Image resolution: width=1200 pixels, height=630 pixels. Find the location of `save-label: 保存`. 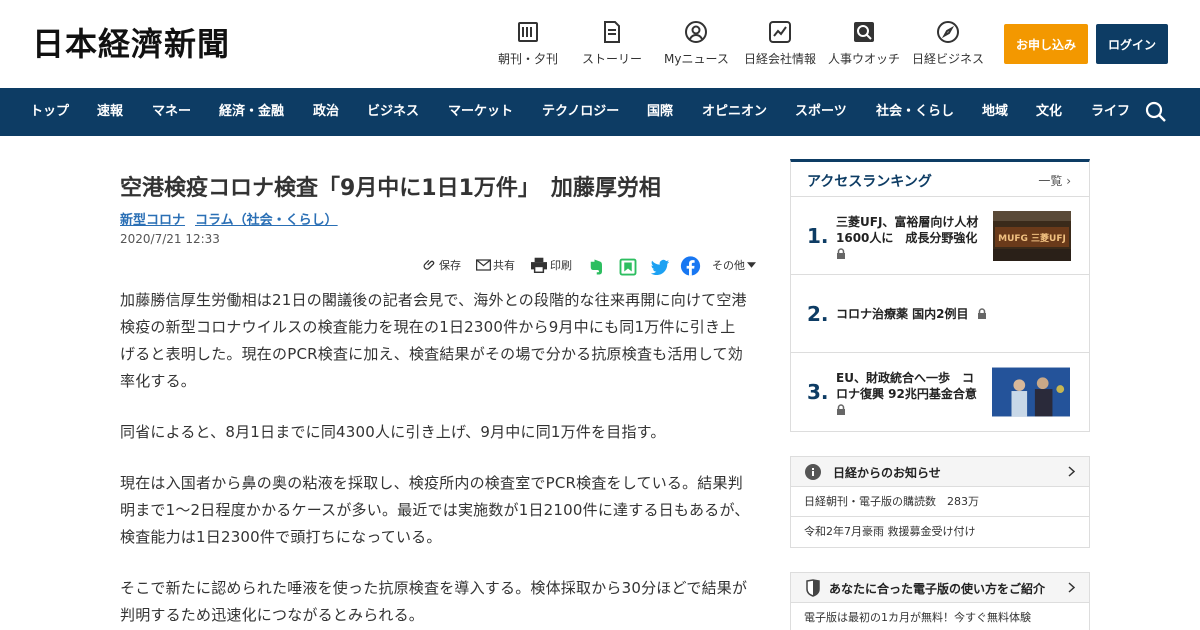

save-label: 保存 is located at coordinates (450, 265).